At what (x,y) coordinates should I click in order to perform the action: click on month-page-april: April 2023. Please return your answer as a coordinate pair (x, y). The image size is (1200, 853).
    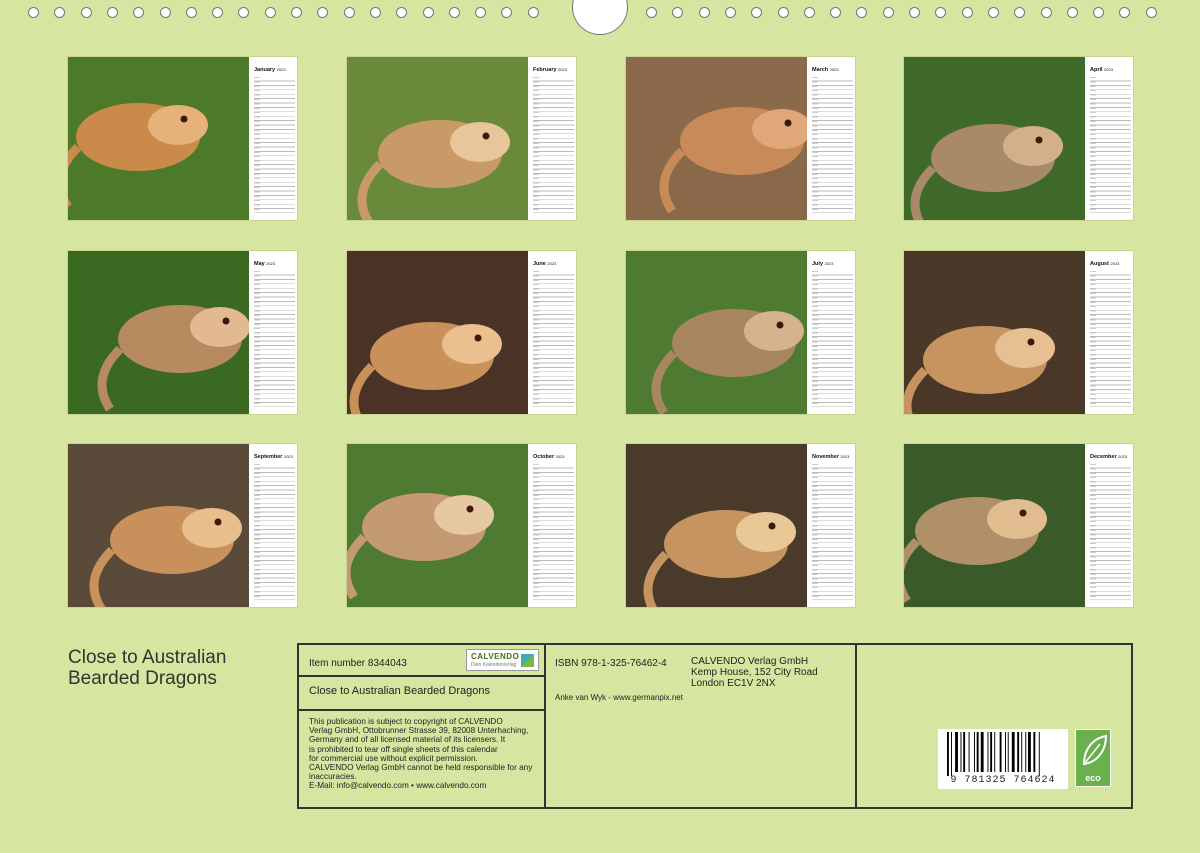
    Looking at the image, I should click on (1018, 138).